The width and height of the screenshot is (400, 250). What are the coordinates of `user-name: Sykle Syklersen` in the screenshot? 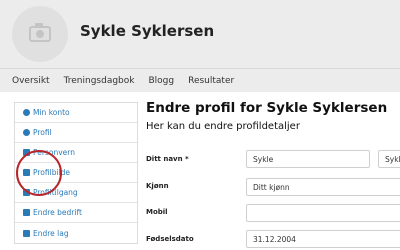 It's located at (147, 31).